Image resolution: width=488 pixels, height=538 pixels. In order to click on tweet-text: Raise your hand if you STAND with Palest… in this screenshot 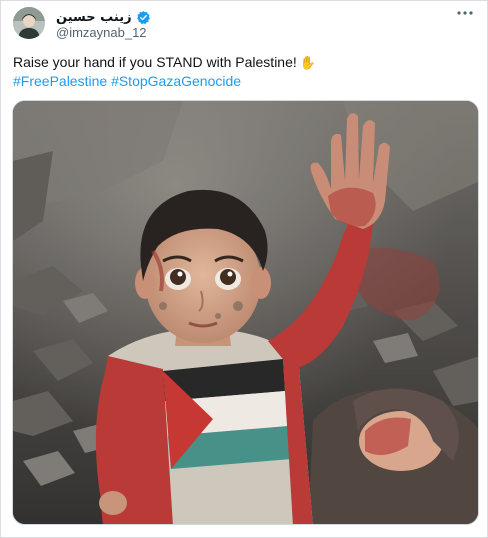, I will do `click(243, 72)`.